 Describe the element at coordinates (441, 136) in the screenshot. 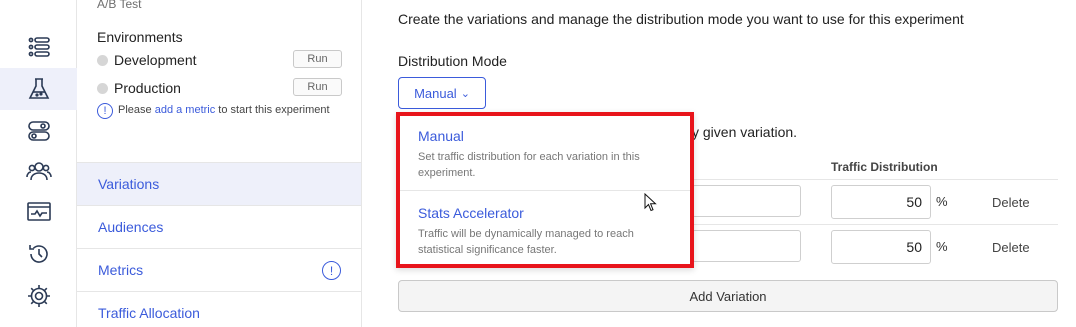

I see `option-title: Manual` at that location.